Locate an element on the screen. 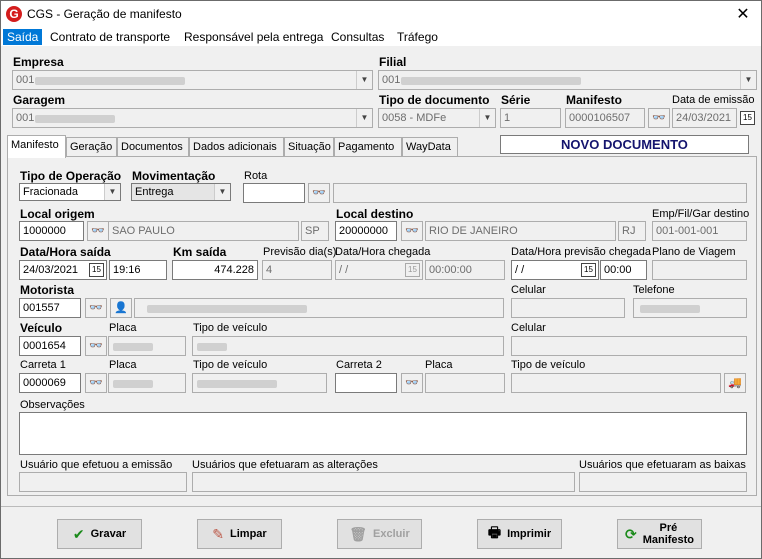 The image size is (762, 559). menu-consultas: Consultas is located at coordinates (357, 37).